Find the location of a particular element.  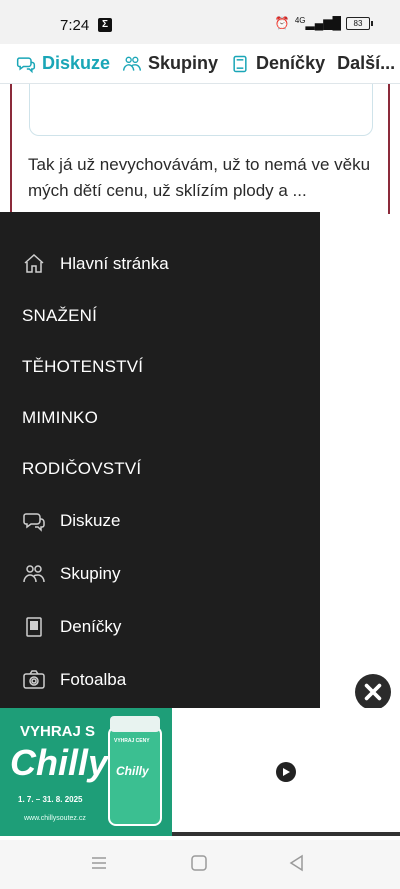

ad-headline: VYHRAJ S is located at coordinates (58, 731).